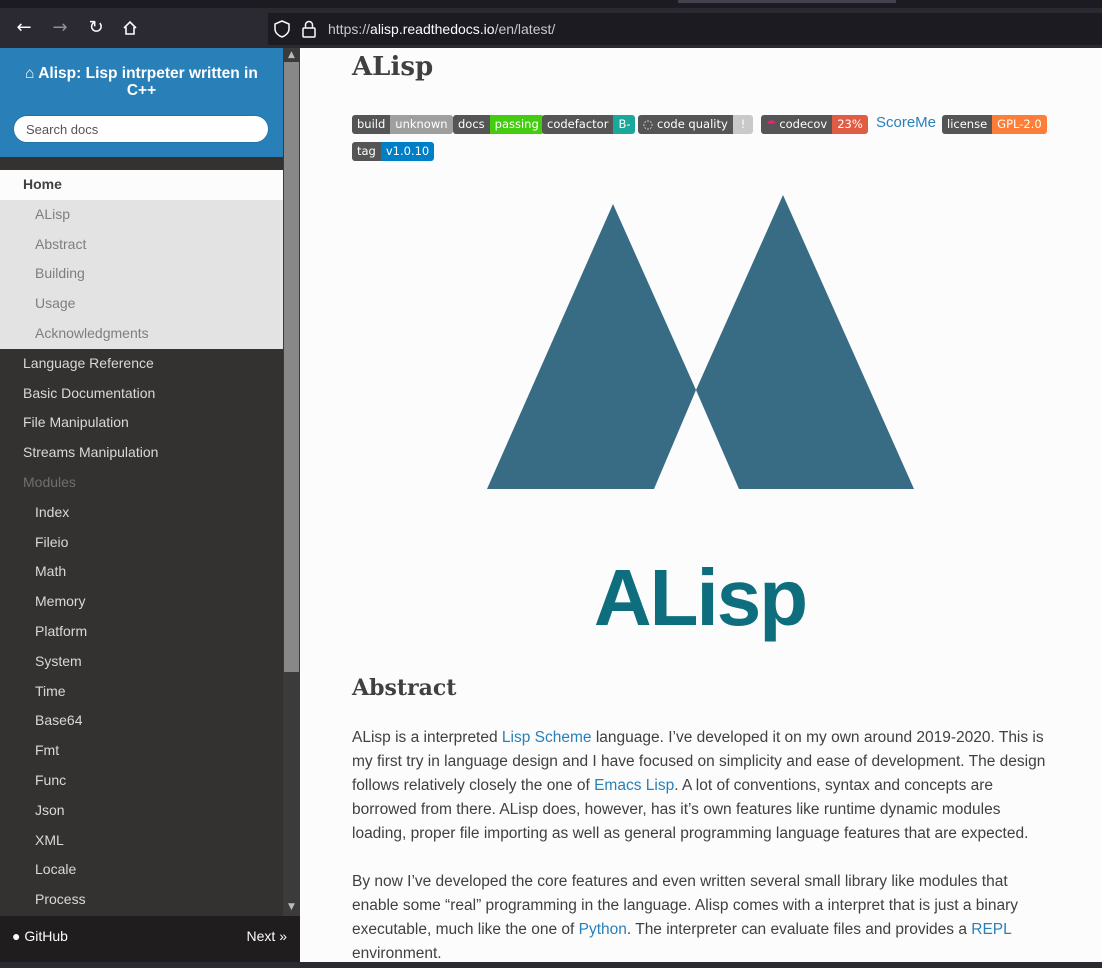 This screenshot has height=968, width=1102. I want to click on url-text: https://alisp.readthedocs.io/en/latest/, so click(441, 29).